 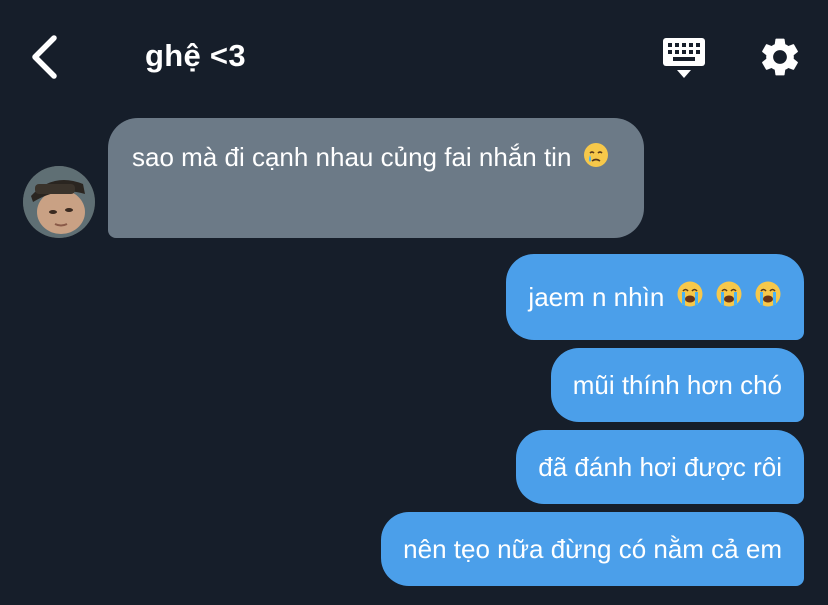 I want to click on contact-avatar, so click(x=59, y=202).